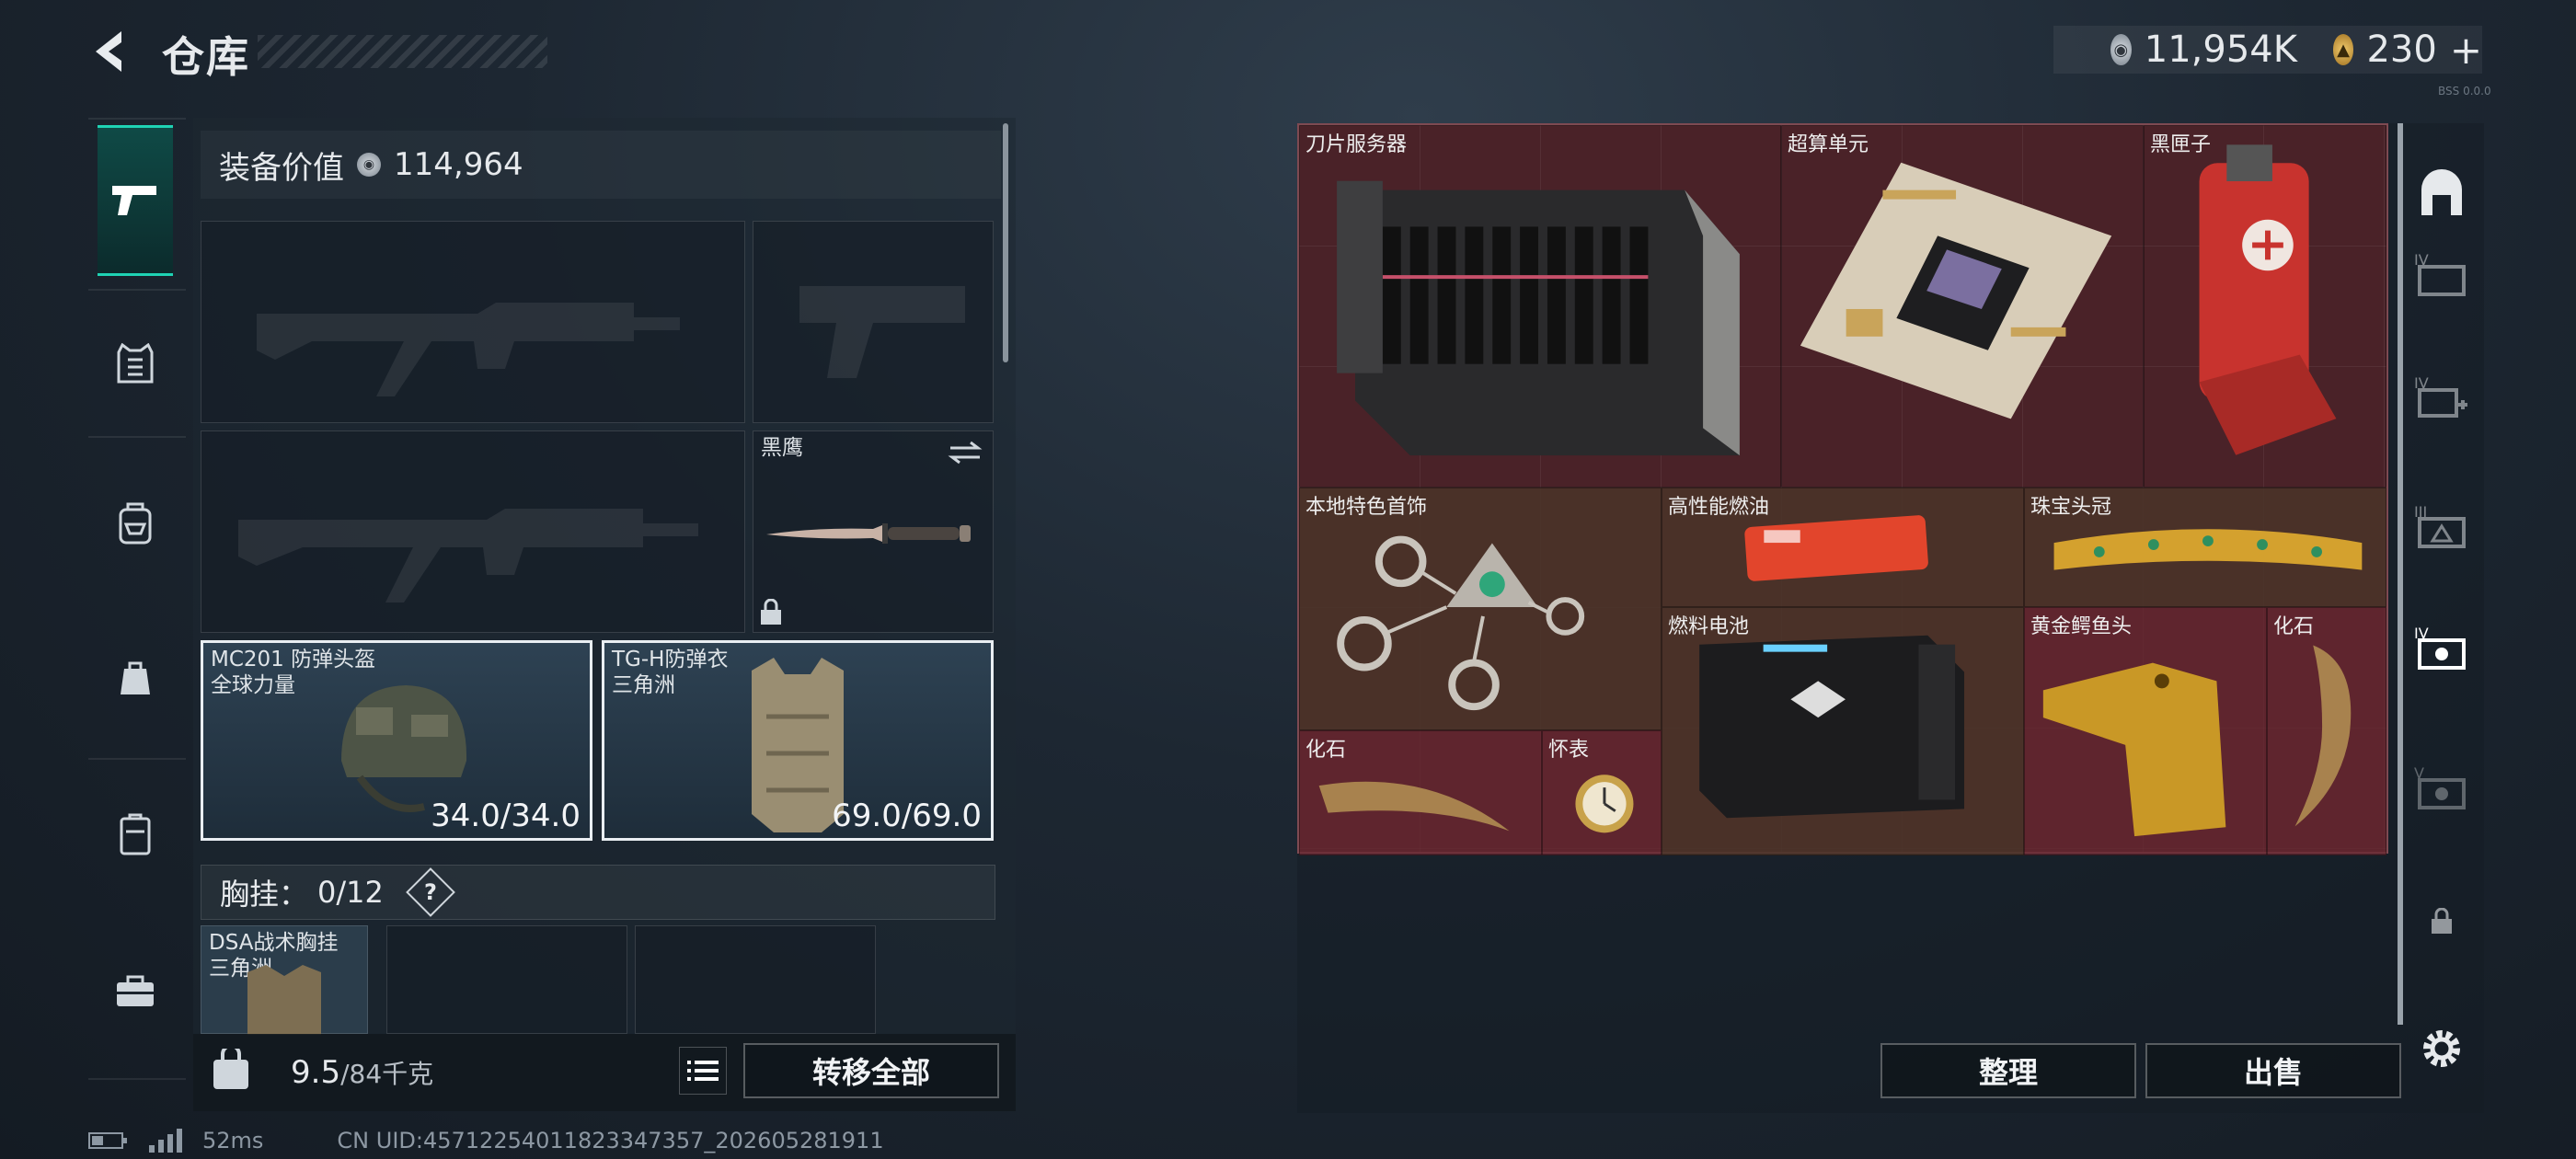 This screenshot has width=2576, height=1159. I want to click on armor-faction: 三角洲, so click(643, 685).